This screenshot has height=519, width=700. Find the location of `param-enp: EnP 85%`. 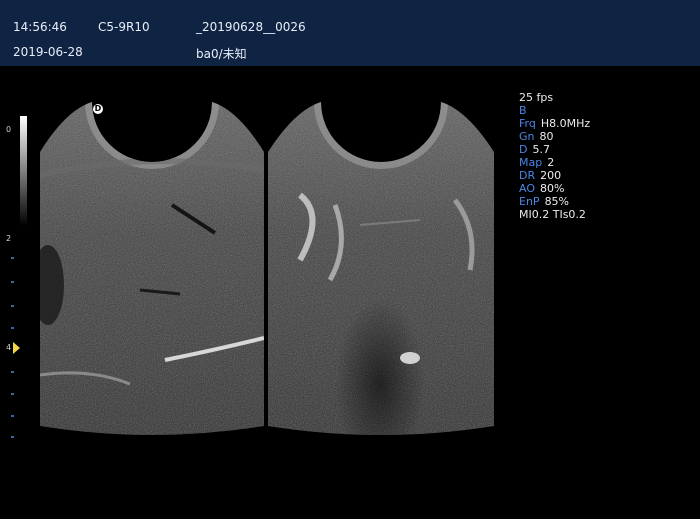

param-enp: EnP 85% is located at coordinates (554, 201).